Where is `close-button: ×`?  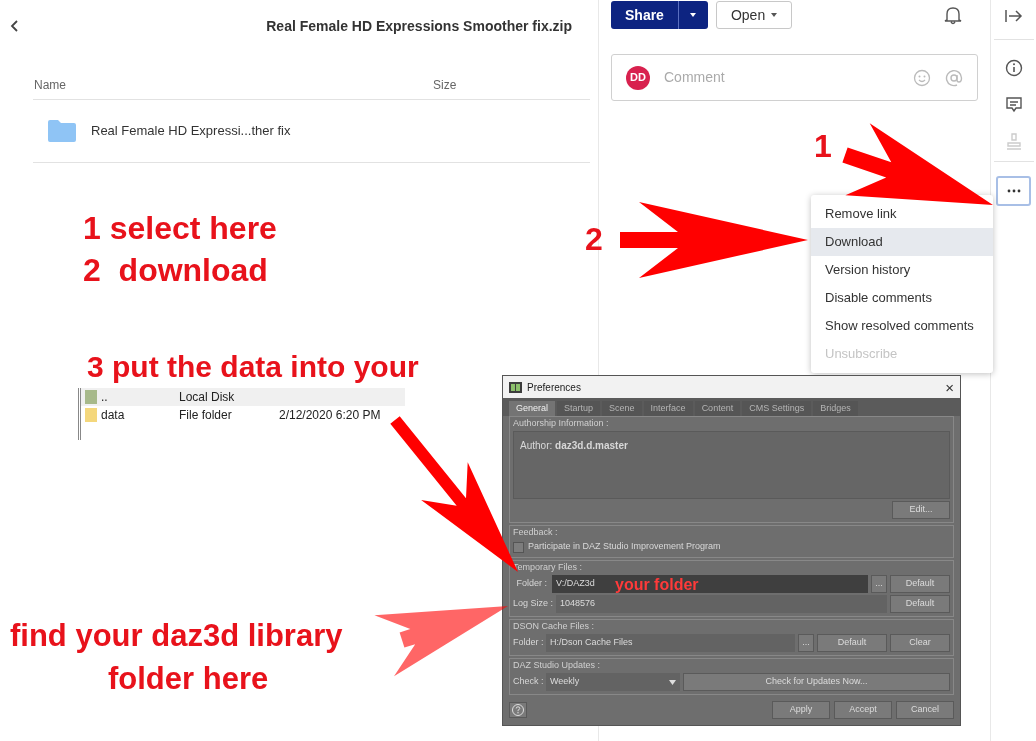
close-button: × is located at coordinates (949, 387).